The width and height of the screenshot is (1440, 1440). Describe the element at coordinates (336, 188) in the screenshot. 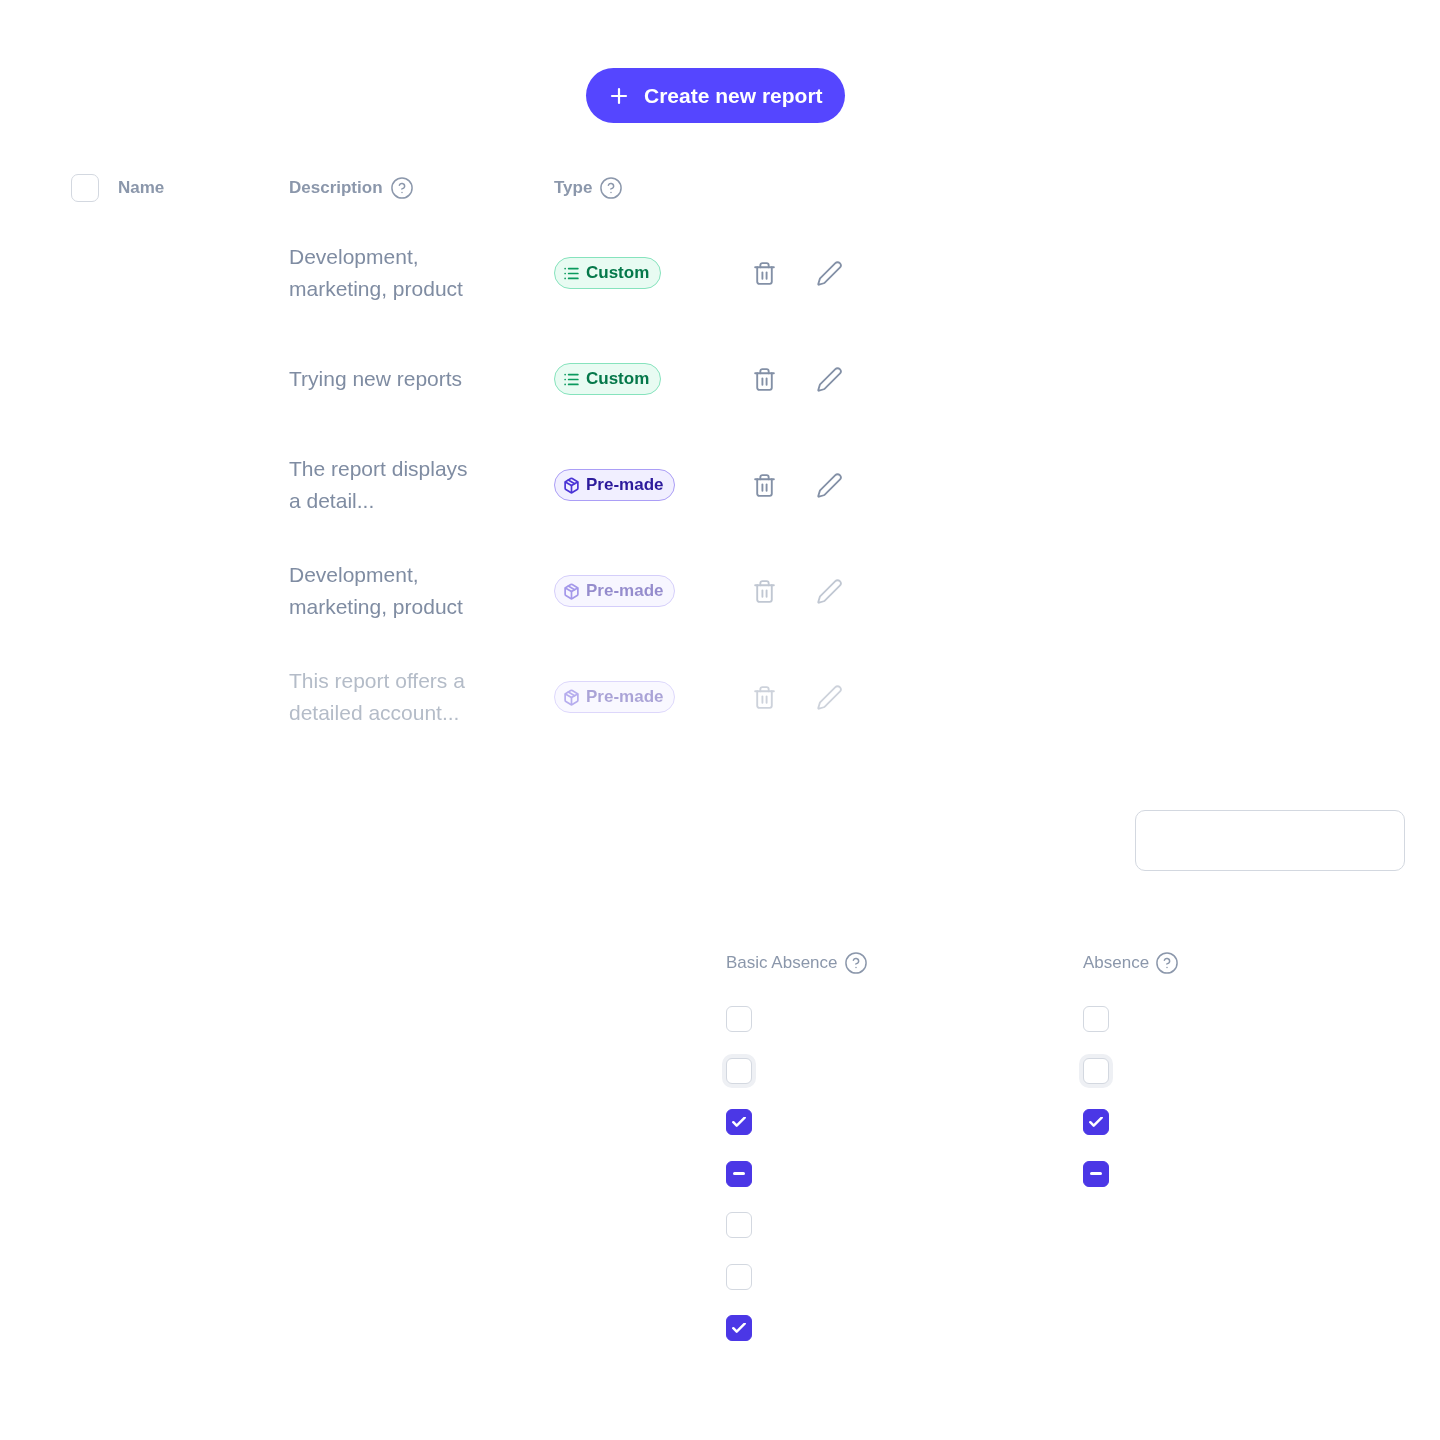

I see `column-header: Description` at that location.